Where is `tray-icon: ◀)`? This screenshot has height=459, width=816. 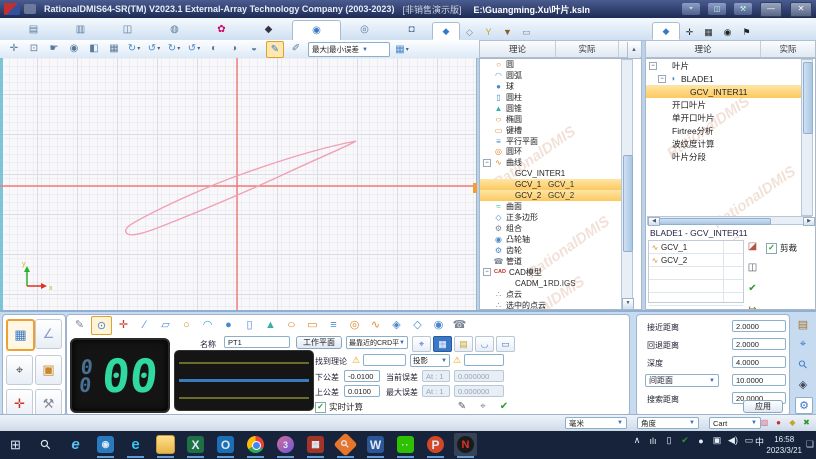
tray-icon: ◀) is located at coordinates (733, 440).